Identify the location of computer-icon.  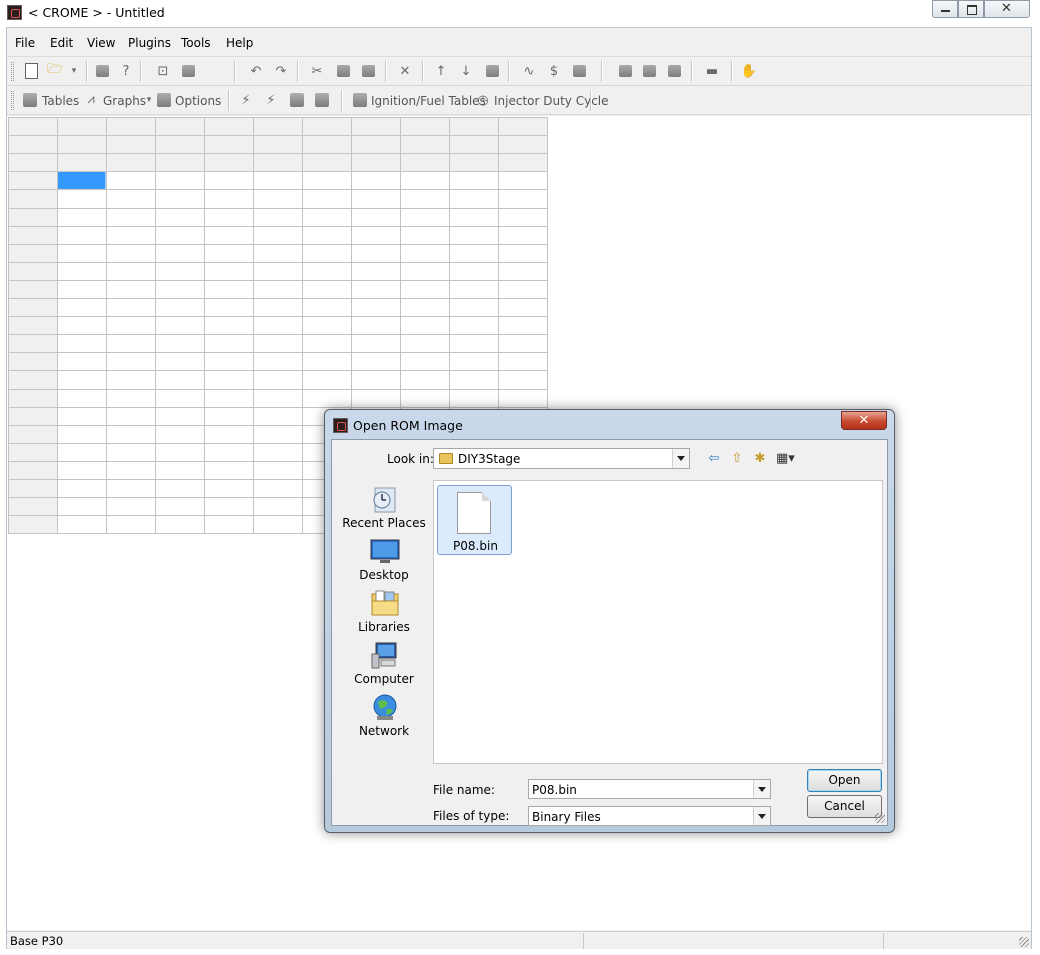
(384, 655).